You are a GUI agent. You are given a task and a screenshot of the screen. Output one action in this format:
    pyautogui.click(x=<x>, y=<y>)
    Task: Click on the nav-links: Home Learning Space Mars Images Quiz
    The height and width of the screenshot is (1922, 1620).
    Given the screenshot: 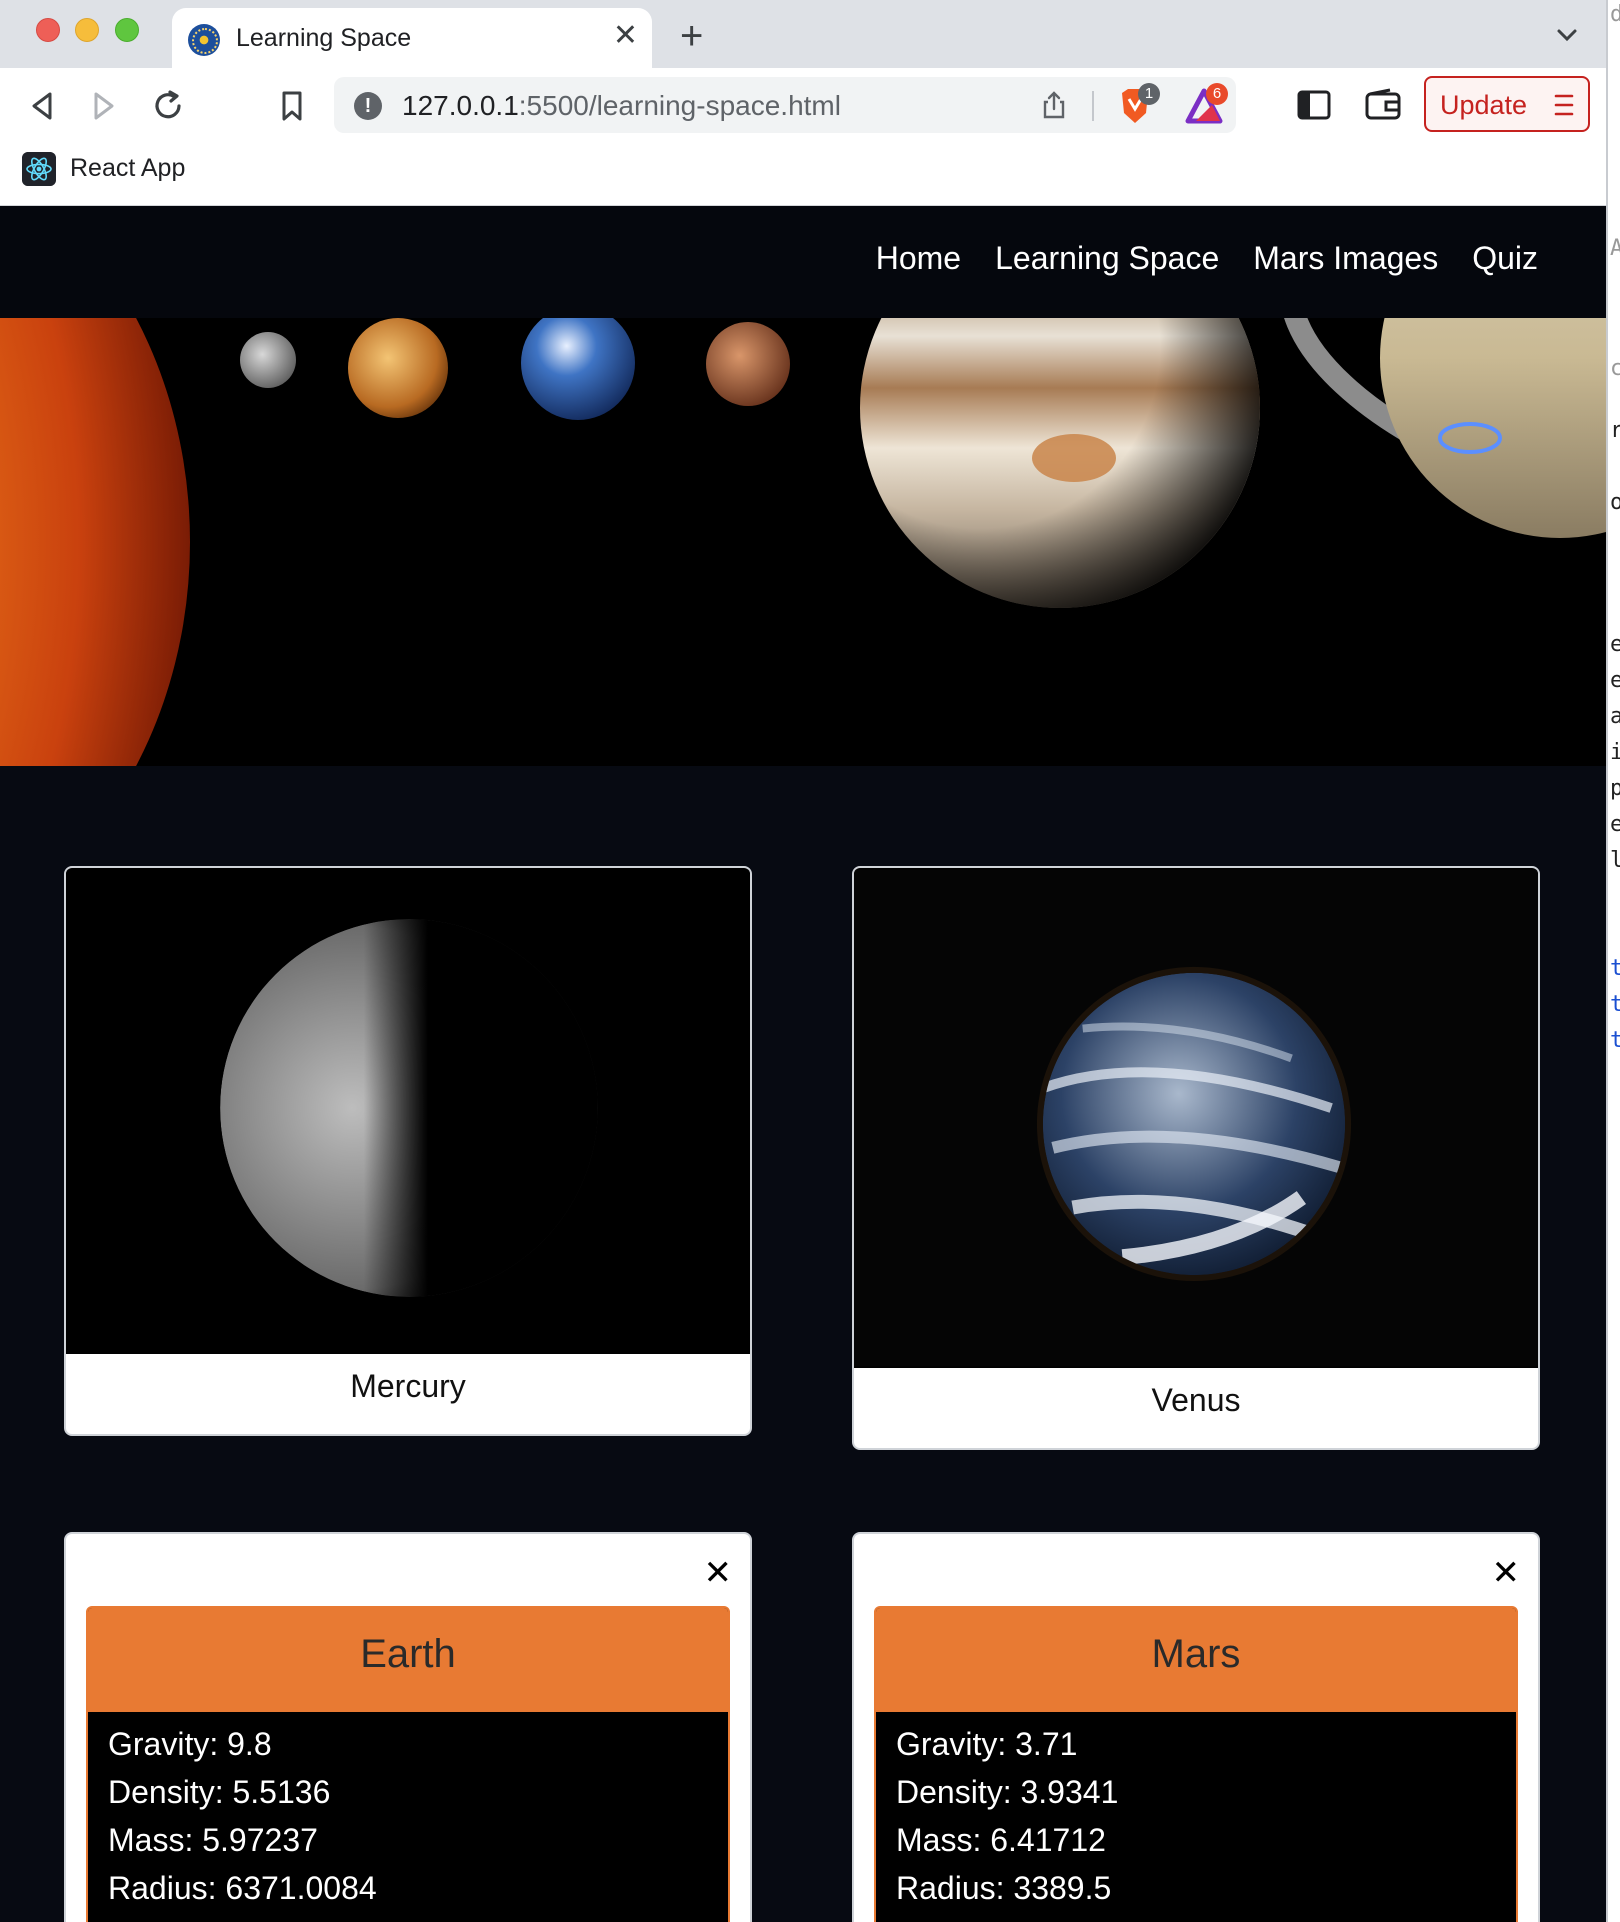 What is the action you would take?
    pyautogui.click(x=1207, y=258)
    